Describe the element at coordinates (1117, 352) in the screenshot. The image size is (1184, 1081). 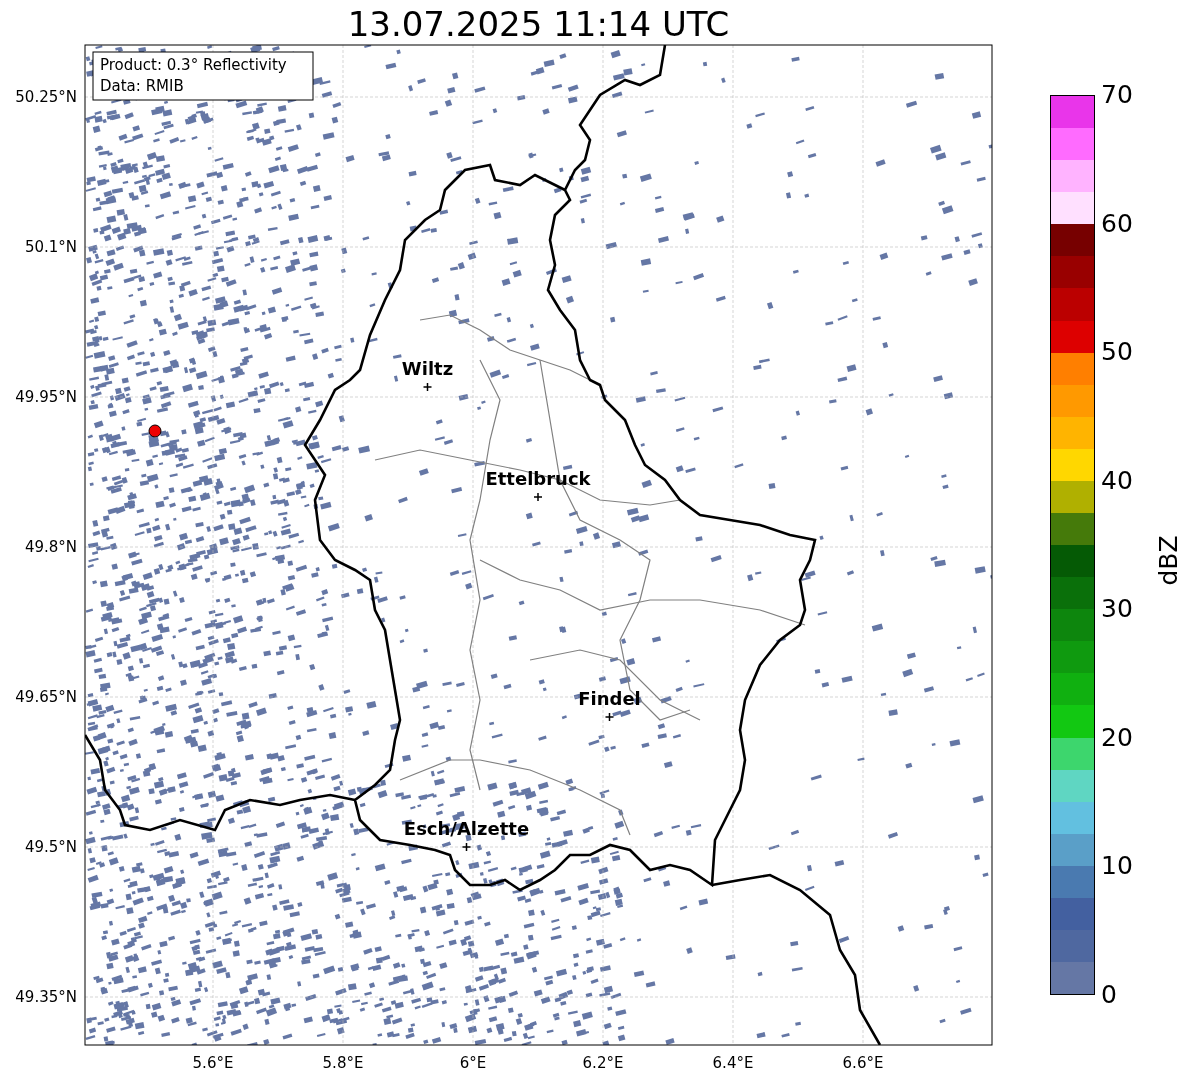
I see `colorbar-tick-label: 50` at that location.